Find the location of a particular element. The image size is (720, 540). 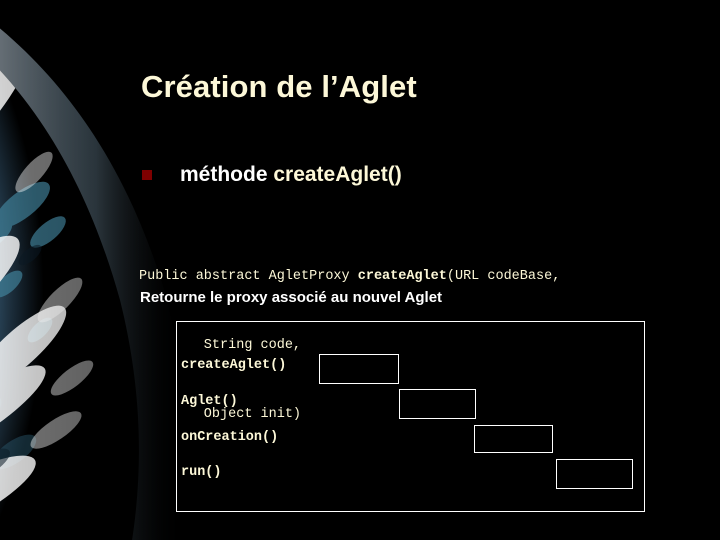

square-bullet-icon is located at coordinates (147, 175).